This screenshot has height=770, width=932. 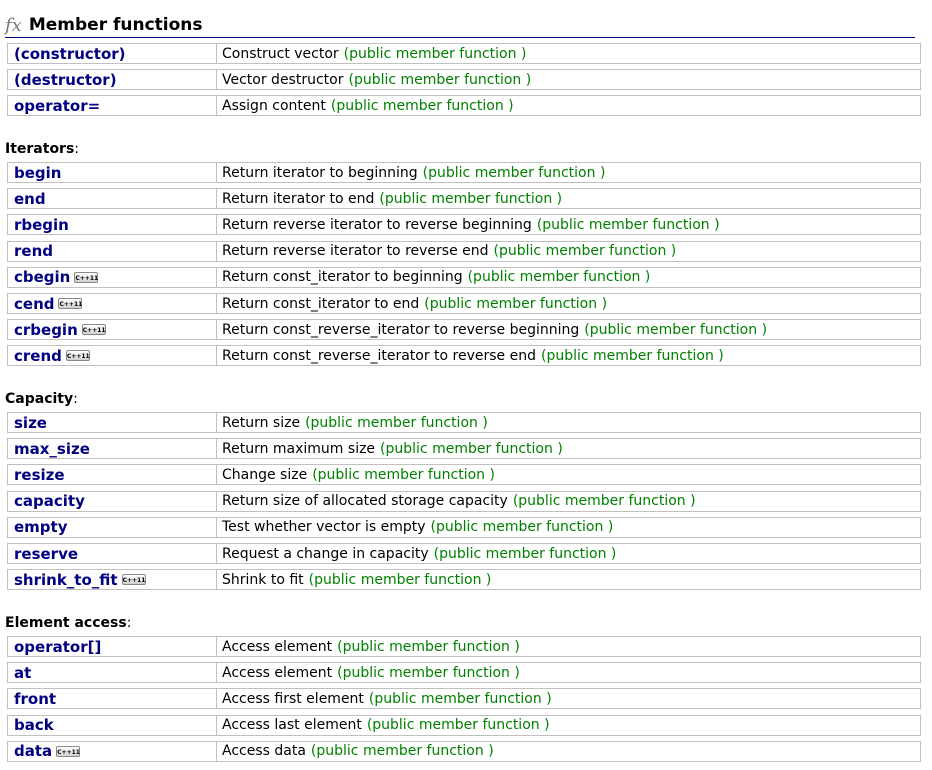 I want to click on function-name-cell: cend C++11, so click(x=112, y=303).